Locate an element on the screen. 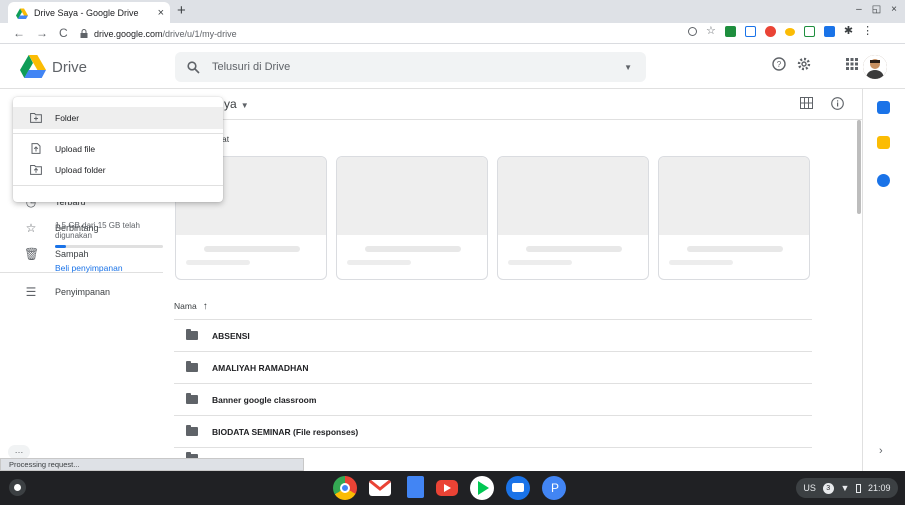 The width and height of the screenshot is (905, 505). restore-button: ◱ is located at coordinates (876, 9).